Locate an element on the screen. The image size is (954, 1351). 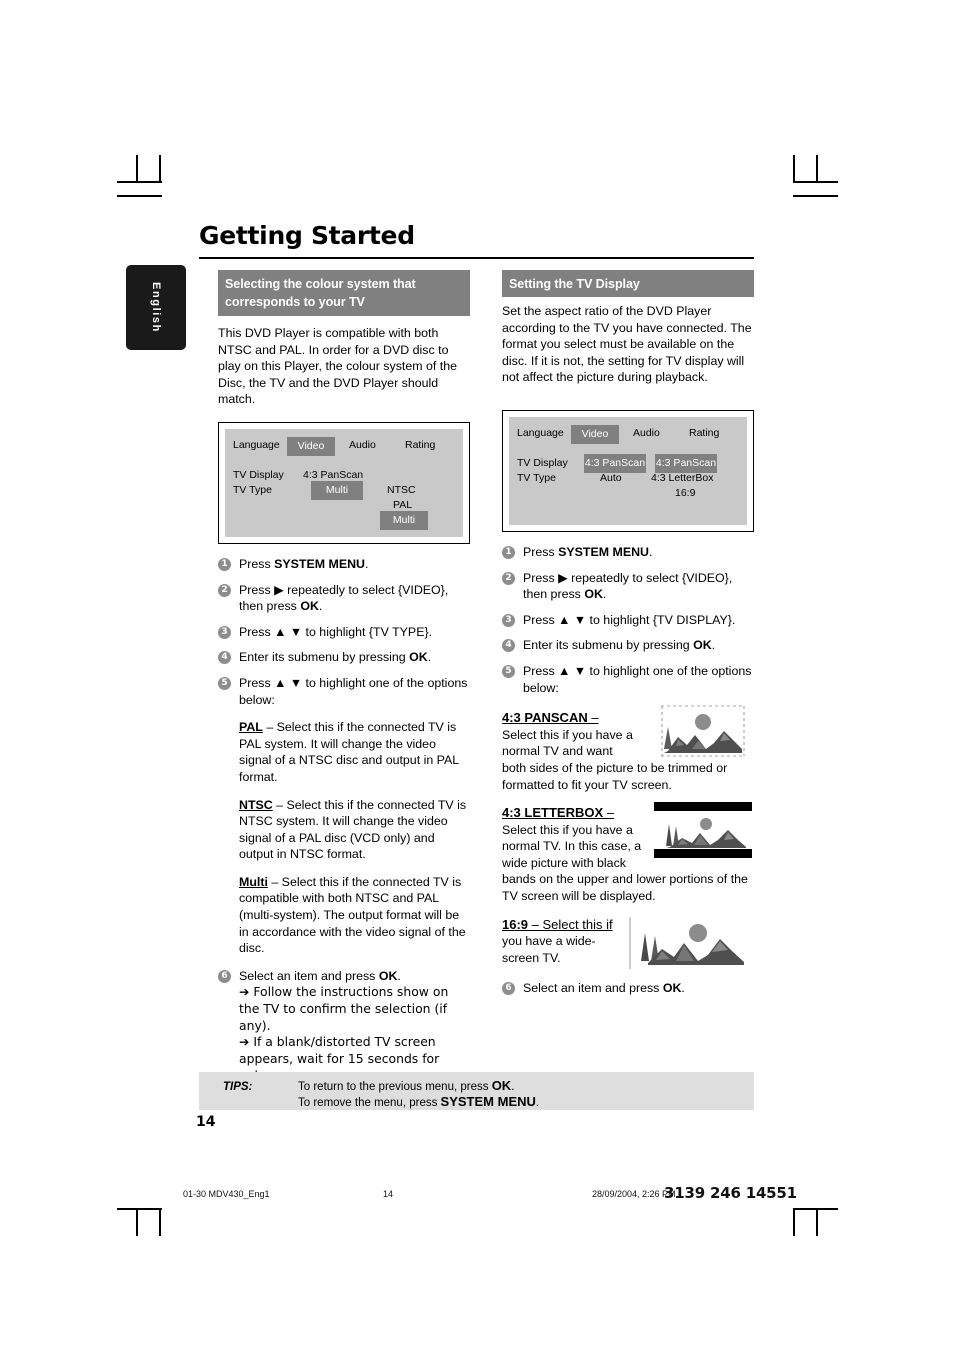
tips-line-2-bold: SYSTEM MENU is located at coordinates (488, 1101).